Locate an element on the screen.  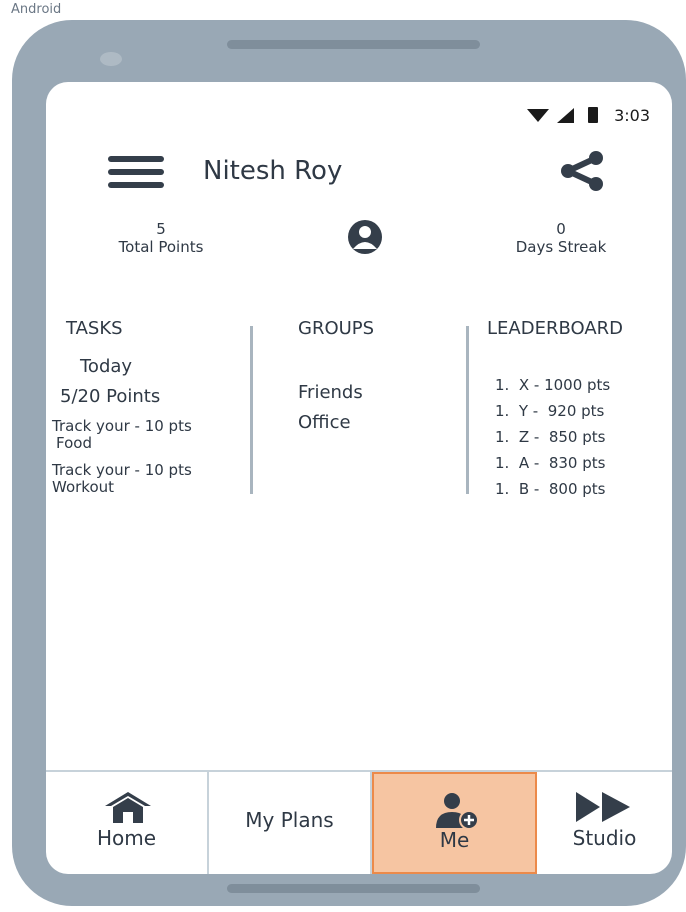
total-points-value: 5 is located at coordinates (161, 229).